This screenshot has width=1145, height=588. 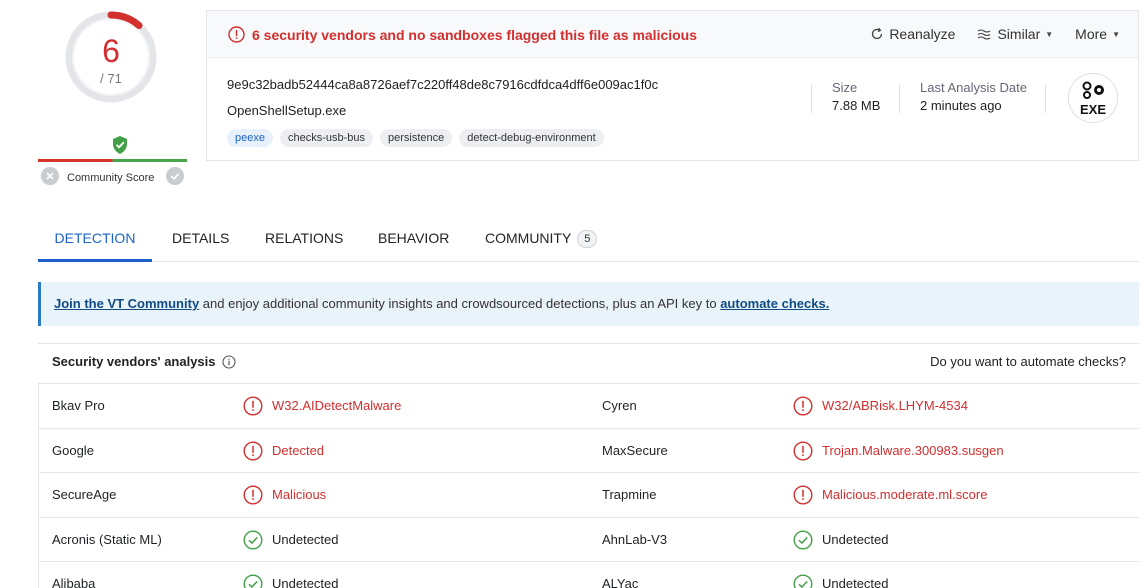 I want to click on community-count-badge: 5, so click(x=587, y=239).